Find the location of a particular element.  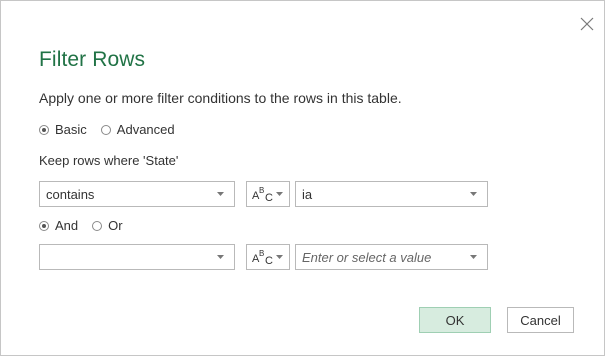

condition2-value-input: Enter or select a value is located at coordinates (391, 257).